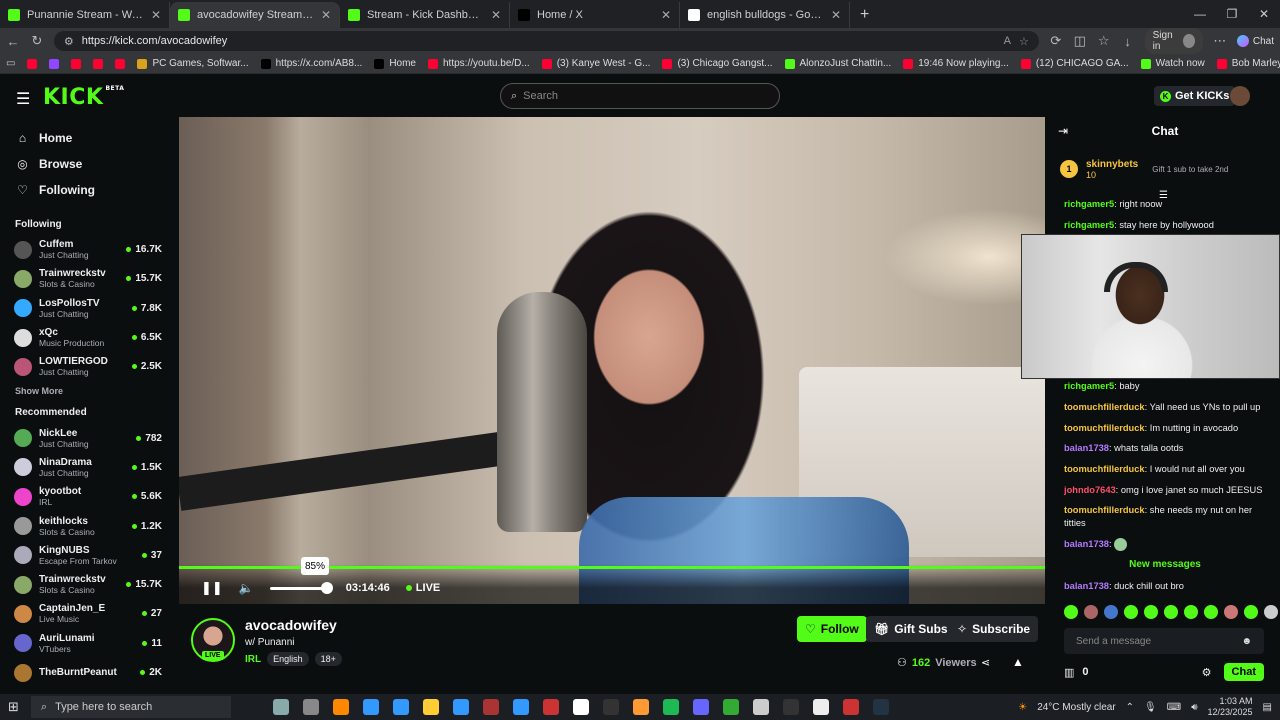 This screenshot has height=720, width=1280. I want to click on channel-row: NickLee Just Chatting 782, so click(88, 437).